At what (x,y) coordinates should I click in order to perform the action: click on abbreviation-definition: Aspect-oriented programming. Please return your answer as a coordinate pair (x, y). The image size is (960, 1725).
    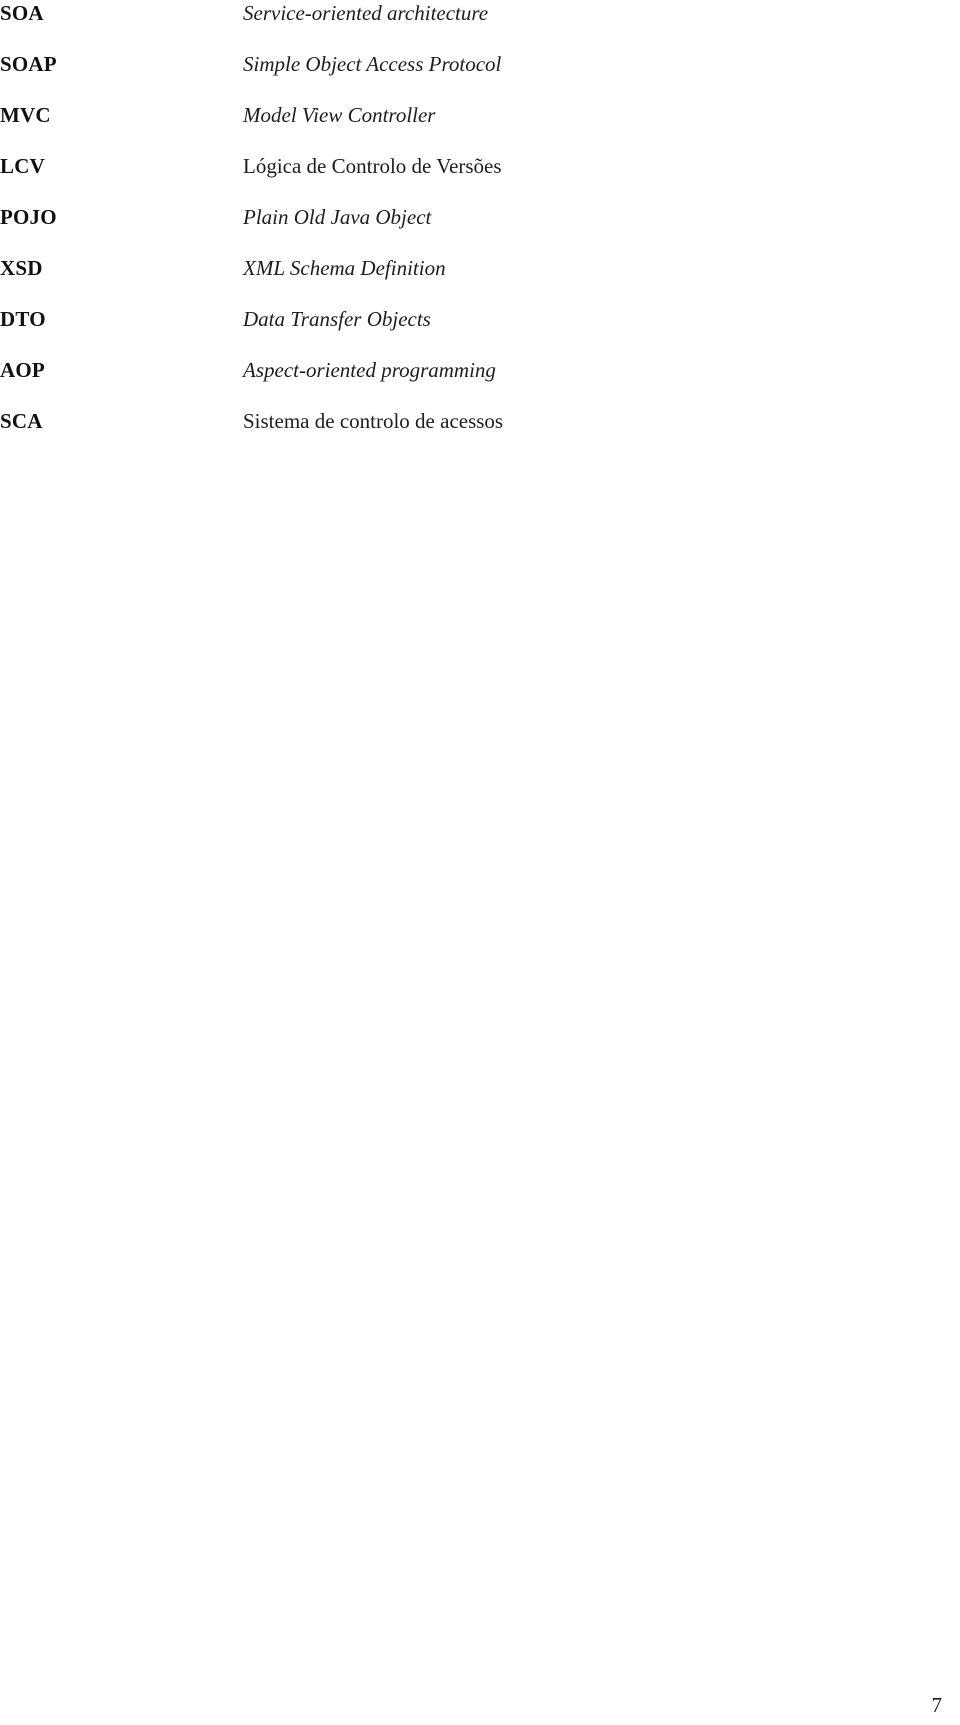
    Looking at the image, I should click on (369, 370).